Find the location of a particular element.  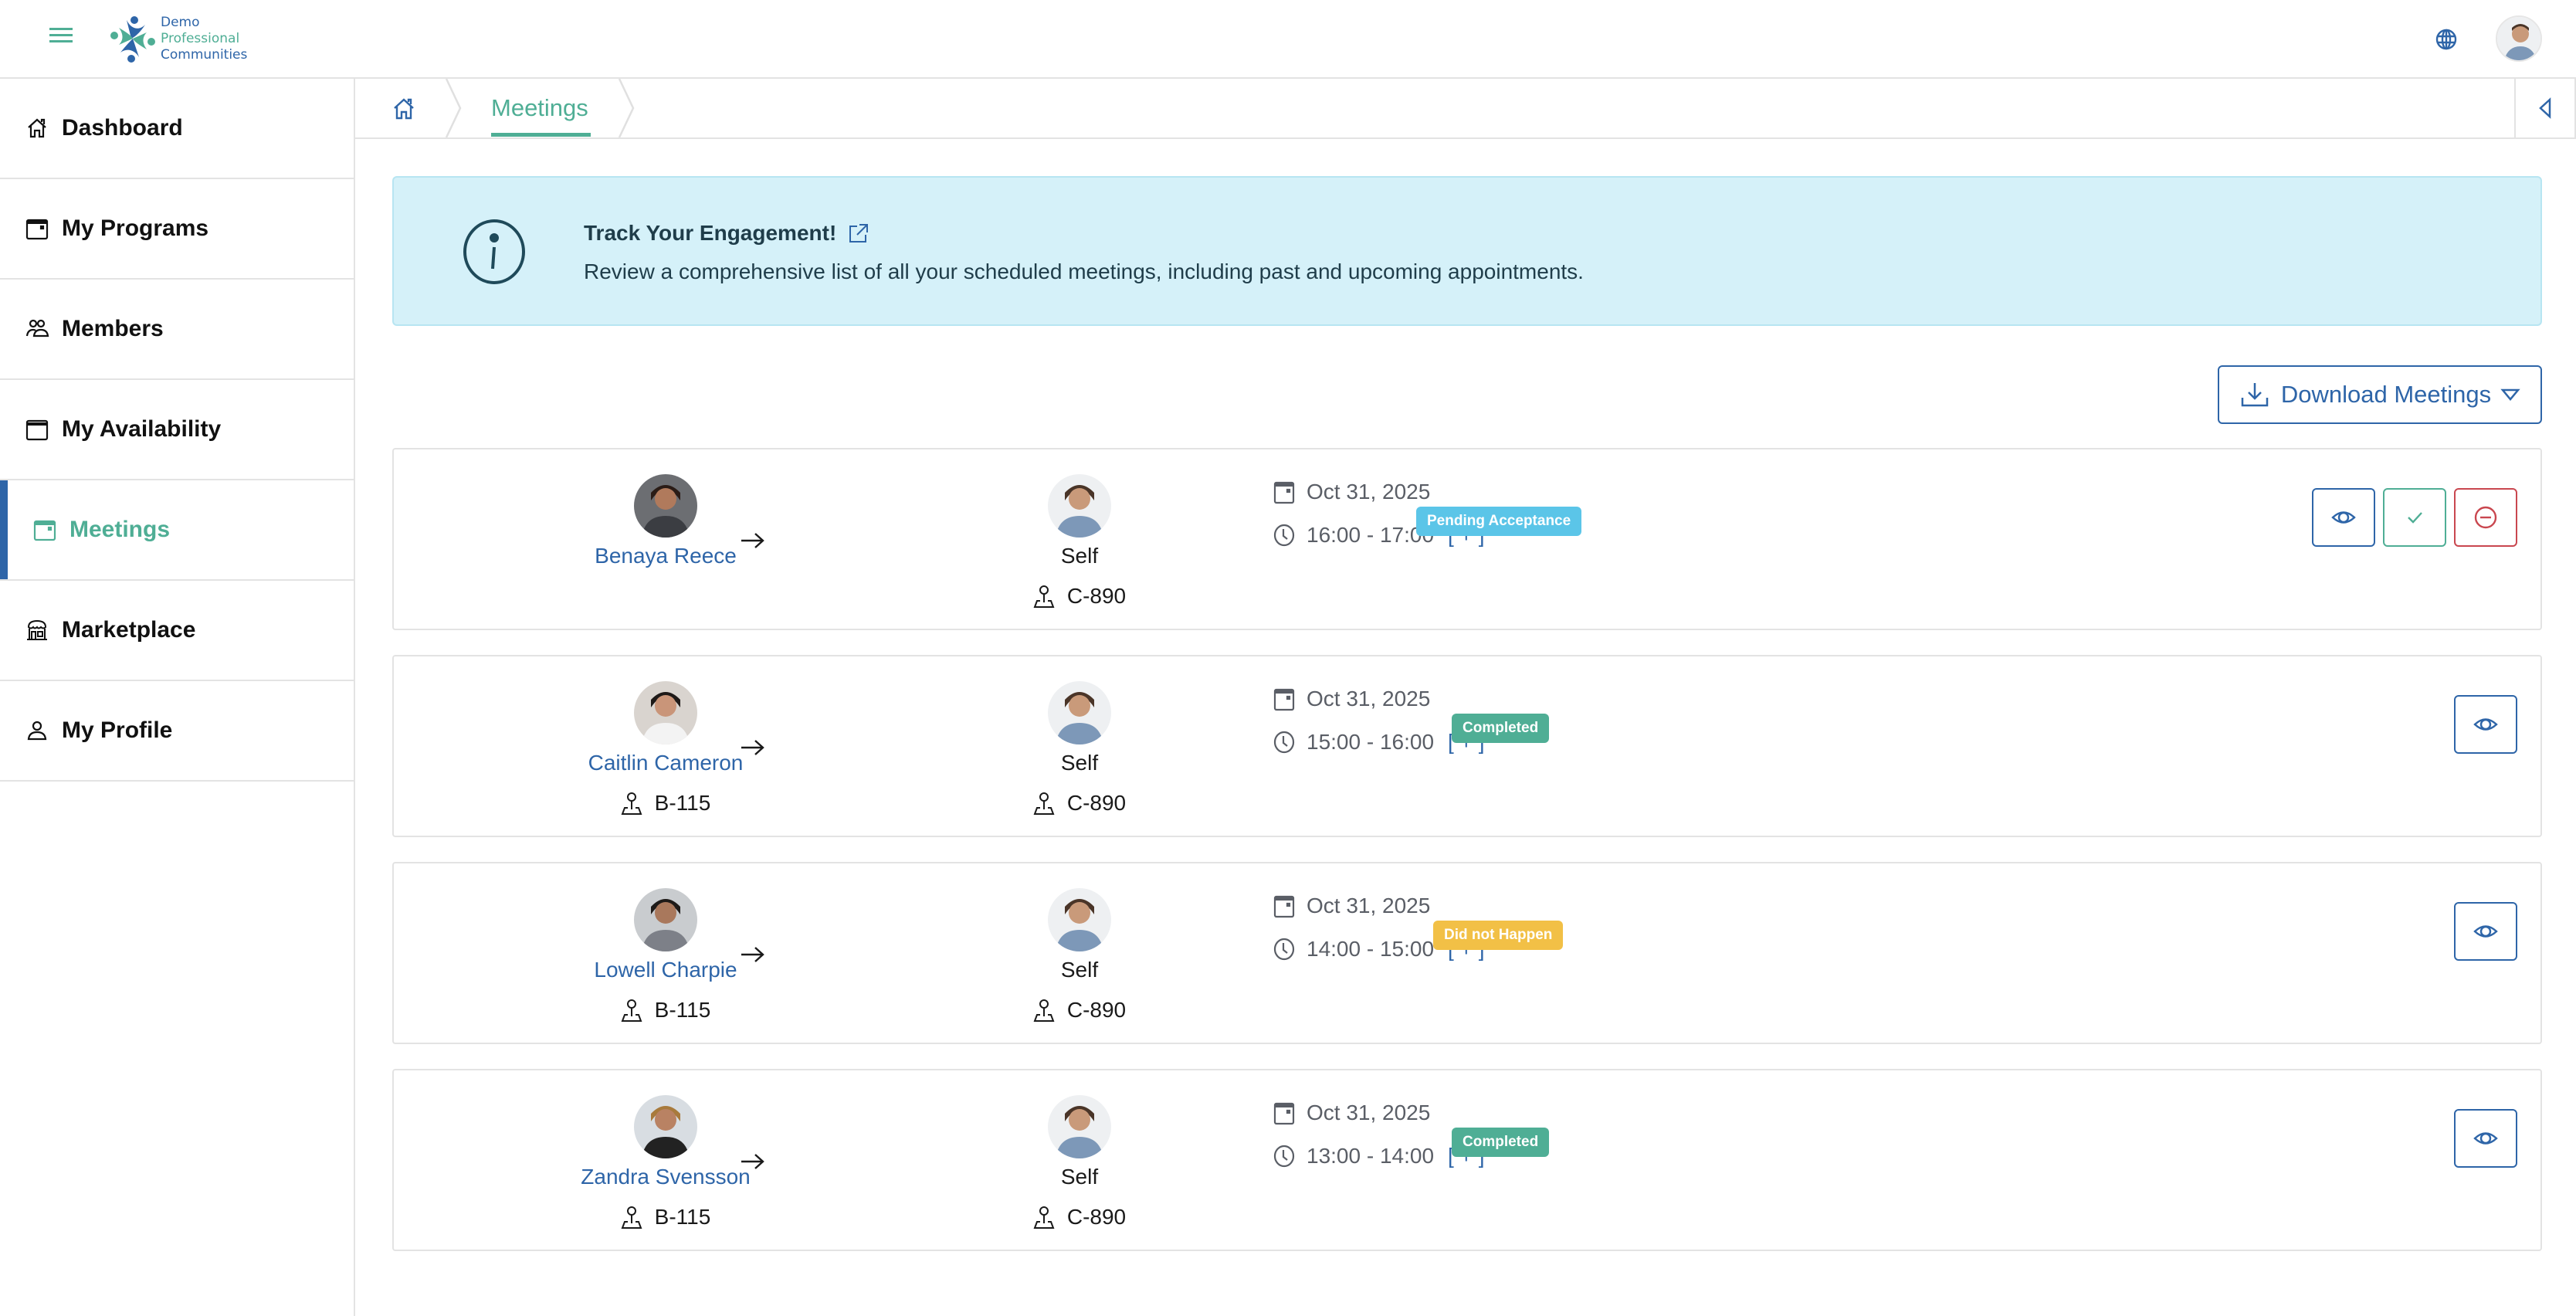

sidebar-item-members: Members is located at coordinates (177, 330).